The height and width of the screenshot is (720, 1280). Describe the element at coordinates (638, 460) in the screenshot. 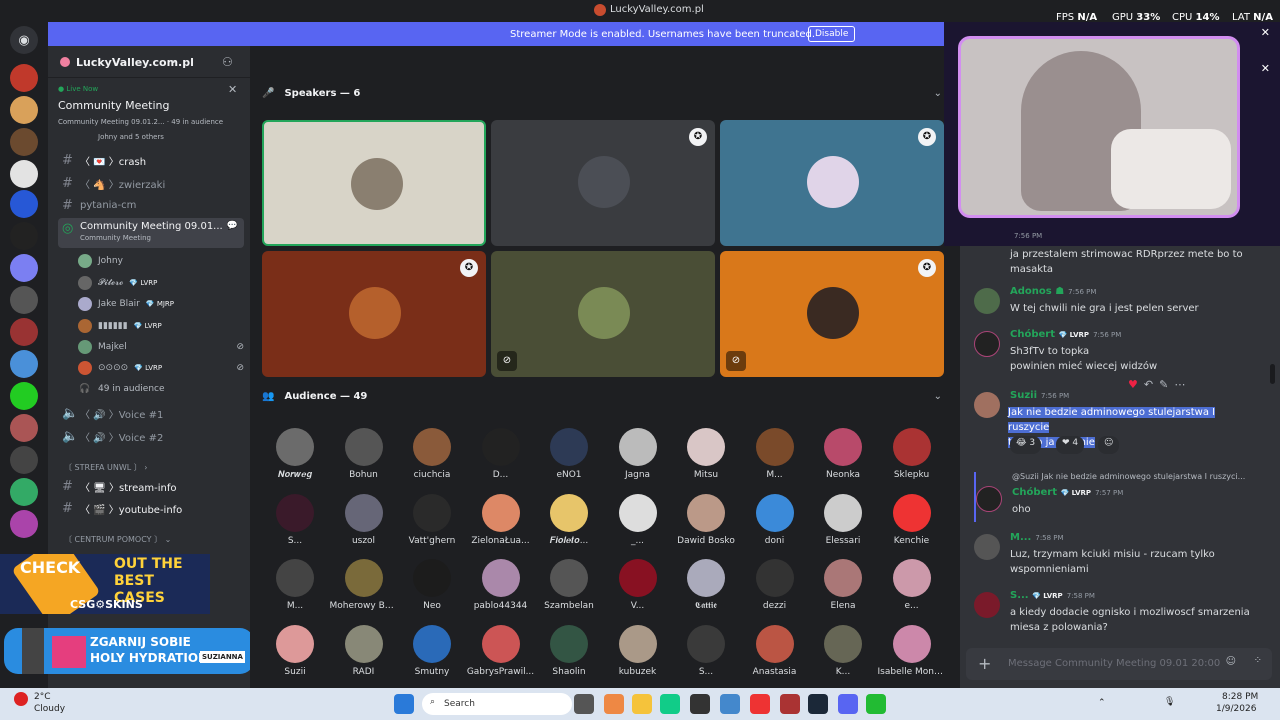

I see `audience-member: Jagna` at that location.